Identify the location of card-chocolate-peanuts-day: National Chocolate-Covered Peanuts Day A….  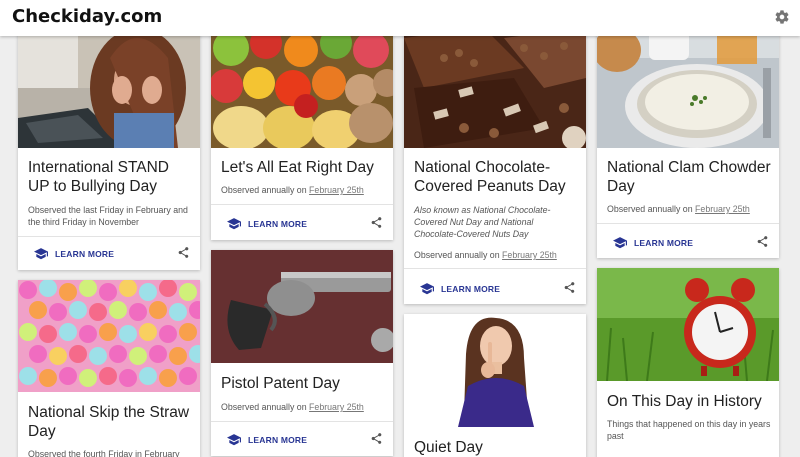
(495, 166).